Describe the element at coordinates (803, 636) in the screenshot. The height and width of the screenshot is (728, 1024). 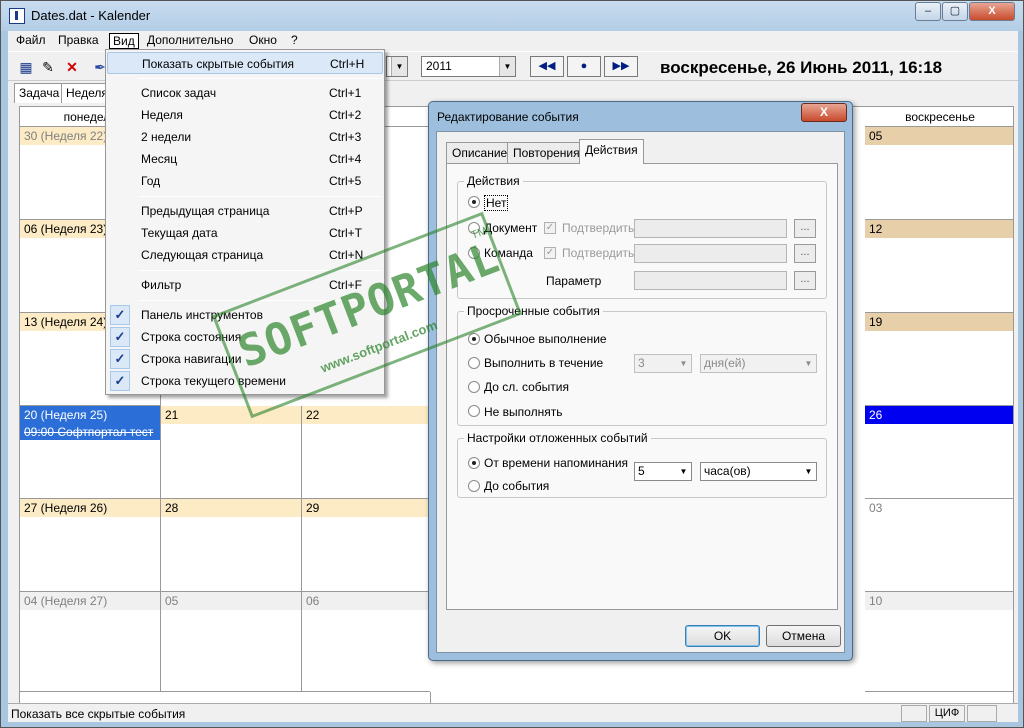
I see `cancel-button: Отмена` at that location.